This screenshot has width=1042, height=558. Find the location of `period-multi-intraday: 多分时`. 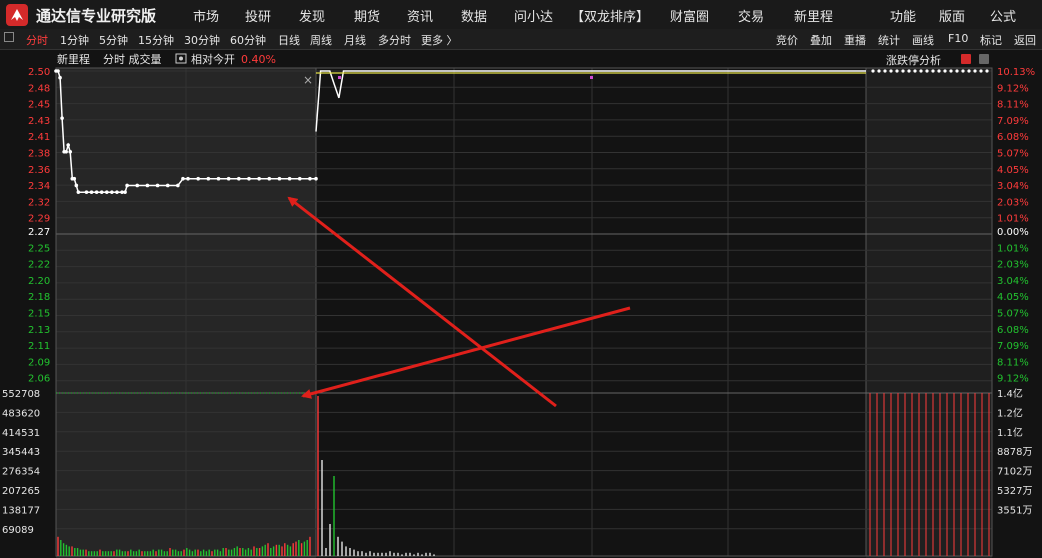

period-multi-intraday: 多分时 is located at coordinates (394, 40).